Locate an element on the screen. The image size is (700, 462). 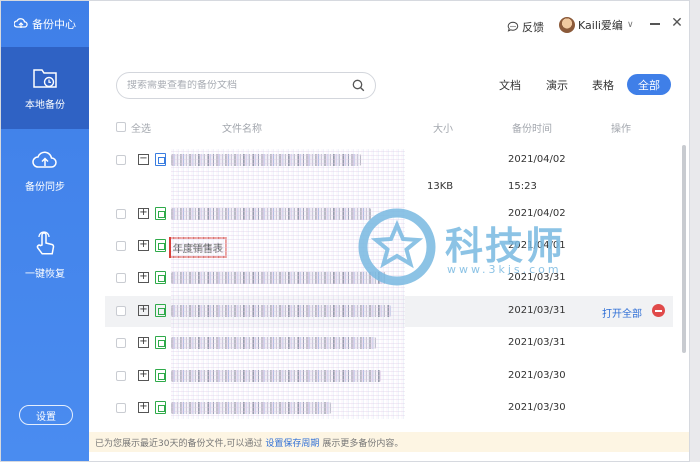
select-all-label: 全选 is located at coordinates (141, 129).